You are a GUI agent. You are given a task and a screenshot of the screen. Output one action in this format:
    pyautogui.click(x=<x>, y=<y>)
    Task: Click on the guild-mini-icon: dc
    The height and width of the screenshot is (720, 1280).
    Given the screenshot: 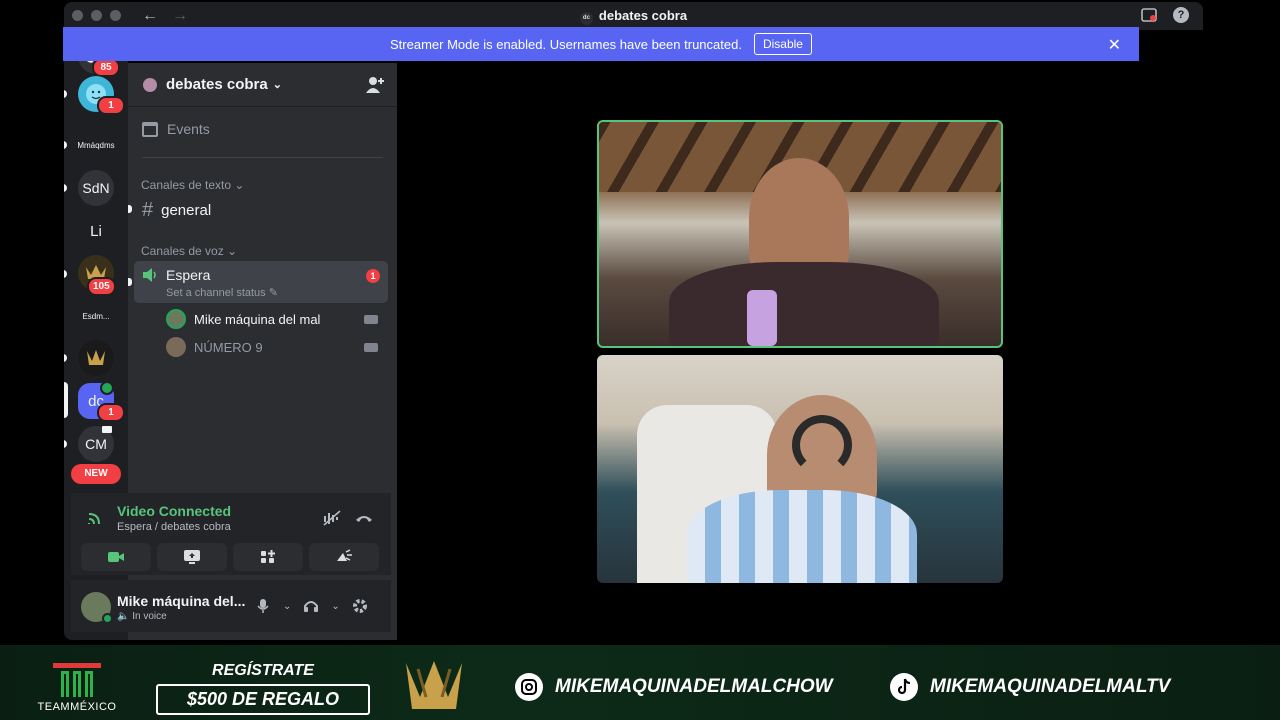 What is the action you would take?
    pyautogui.click(x=586, y=18)
    